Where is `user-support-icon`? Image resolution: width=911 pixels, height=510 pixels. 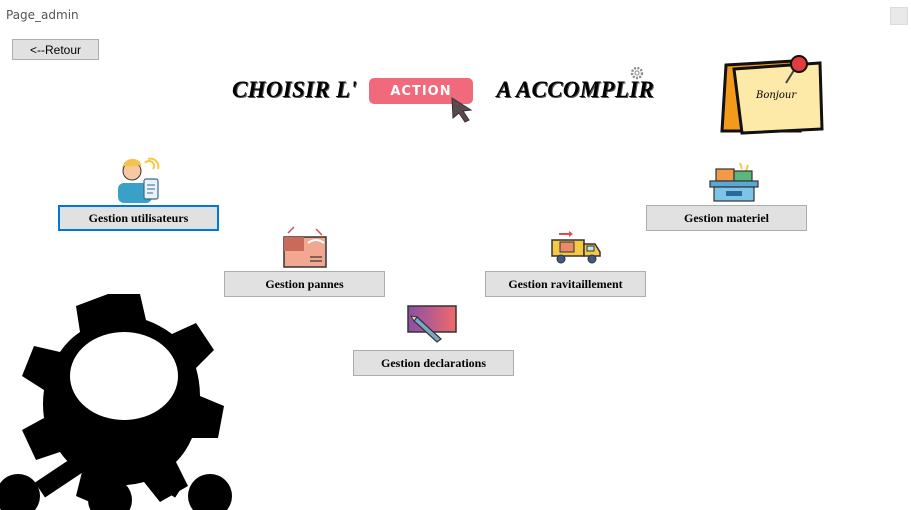
user-support-icon is located at coordinates (139, 180).